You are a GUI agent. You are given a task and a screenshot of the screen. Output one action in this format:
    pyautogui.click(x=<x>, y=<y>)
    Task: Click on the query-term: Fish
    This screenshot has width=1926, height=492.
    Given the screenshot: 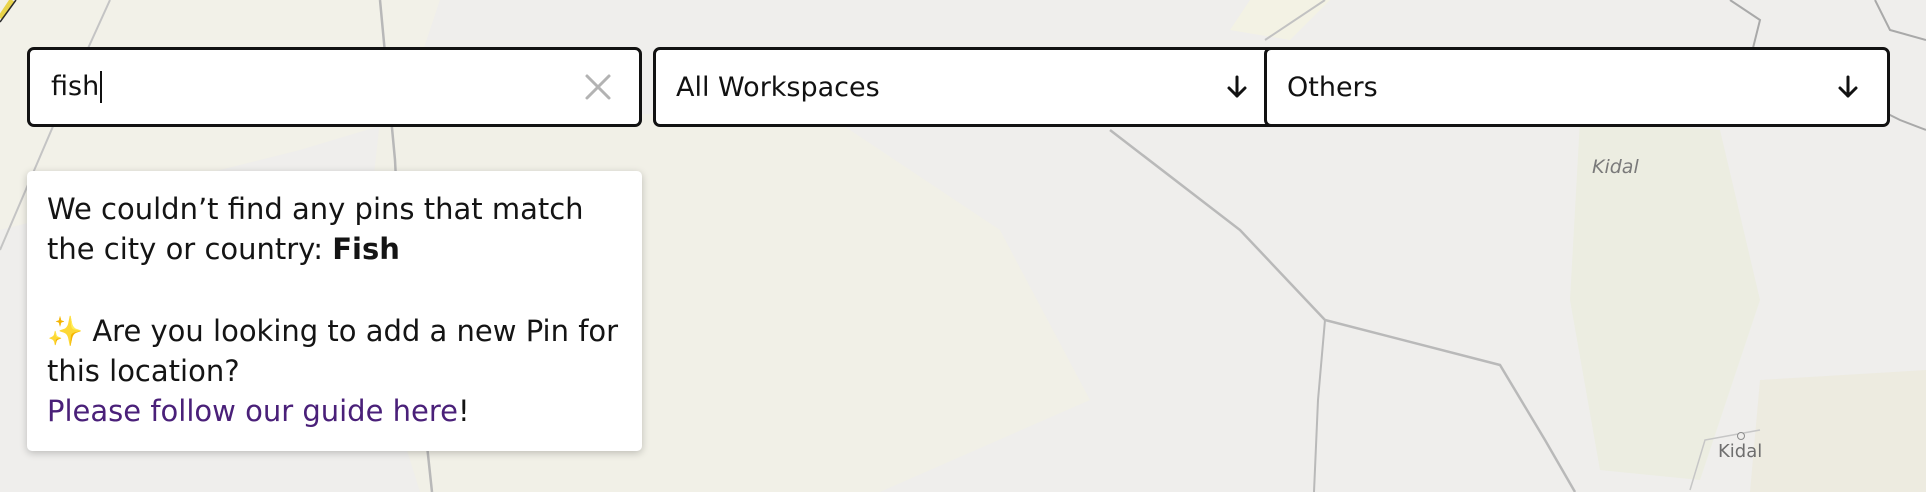 What is the action you would take?
    pyautogui.click(x=366, y=249)
    